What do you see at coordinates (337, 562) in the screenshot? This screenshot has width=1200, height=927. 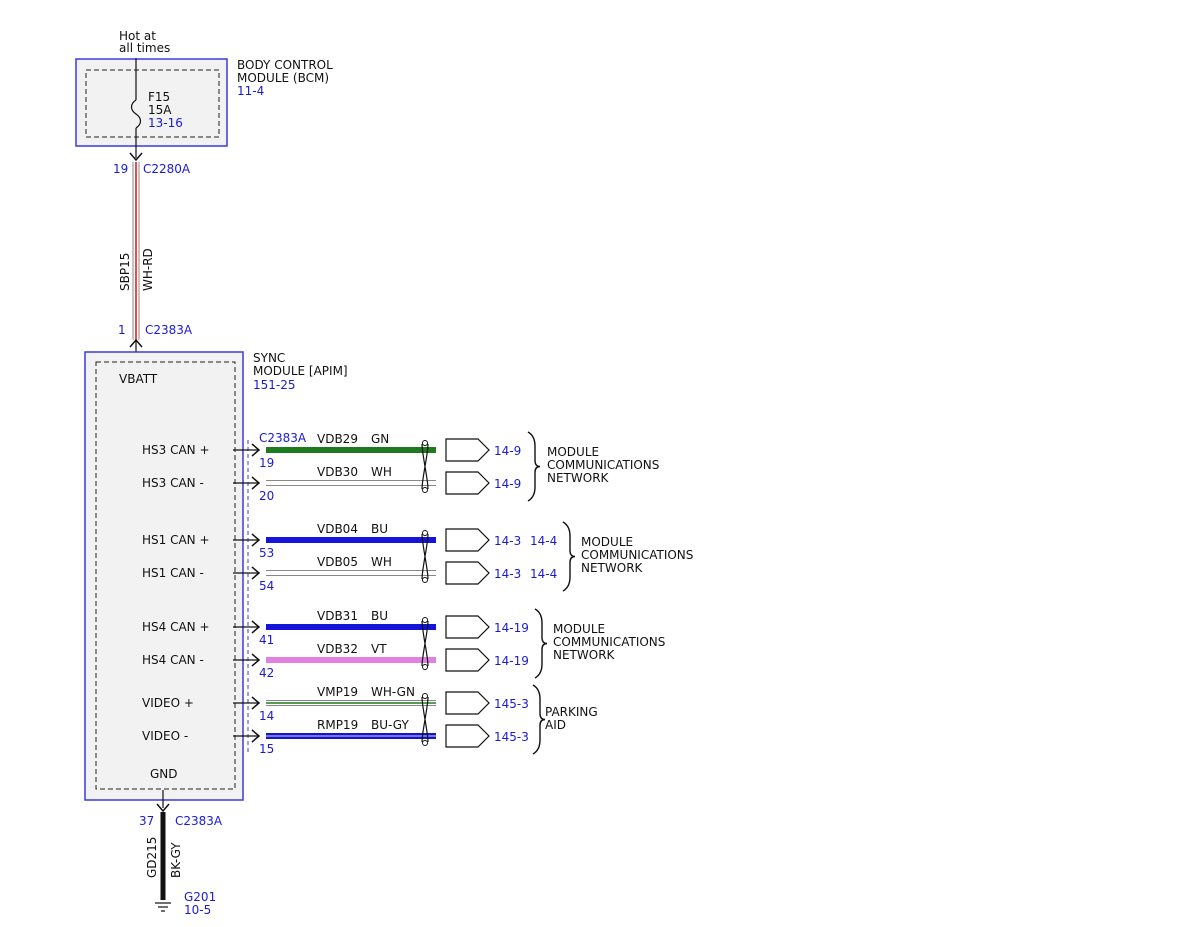 I see `wire-circuit: VDB05` at bounding box center [337, 562].